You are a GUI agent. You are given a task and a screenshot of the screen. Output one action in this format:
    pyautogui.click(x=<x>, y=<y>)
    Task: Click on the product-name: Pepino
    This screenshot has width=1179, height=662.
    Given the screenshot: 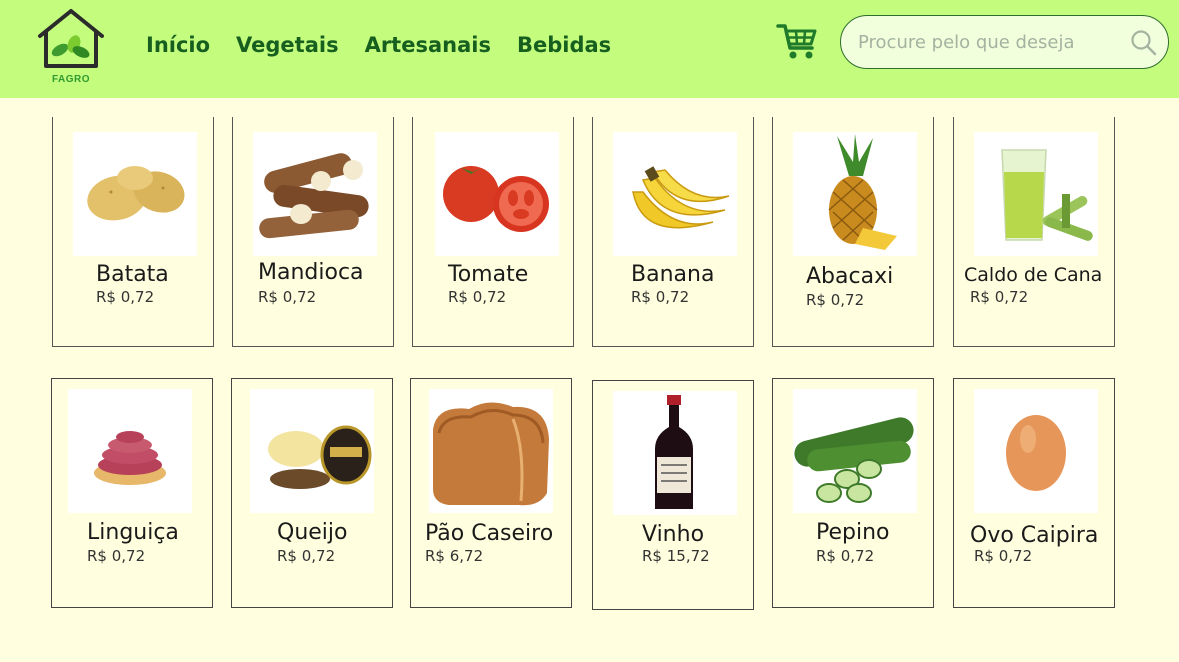 What is the action you would take?
    pyautogui.click(x=853, y=532)
    